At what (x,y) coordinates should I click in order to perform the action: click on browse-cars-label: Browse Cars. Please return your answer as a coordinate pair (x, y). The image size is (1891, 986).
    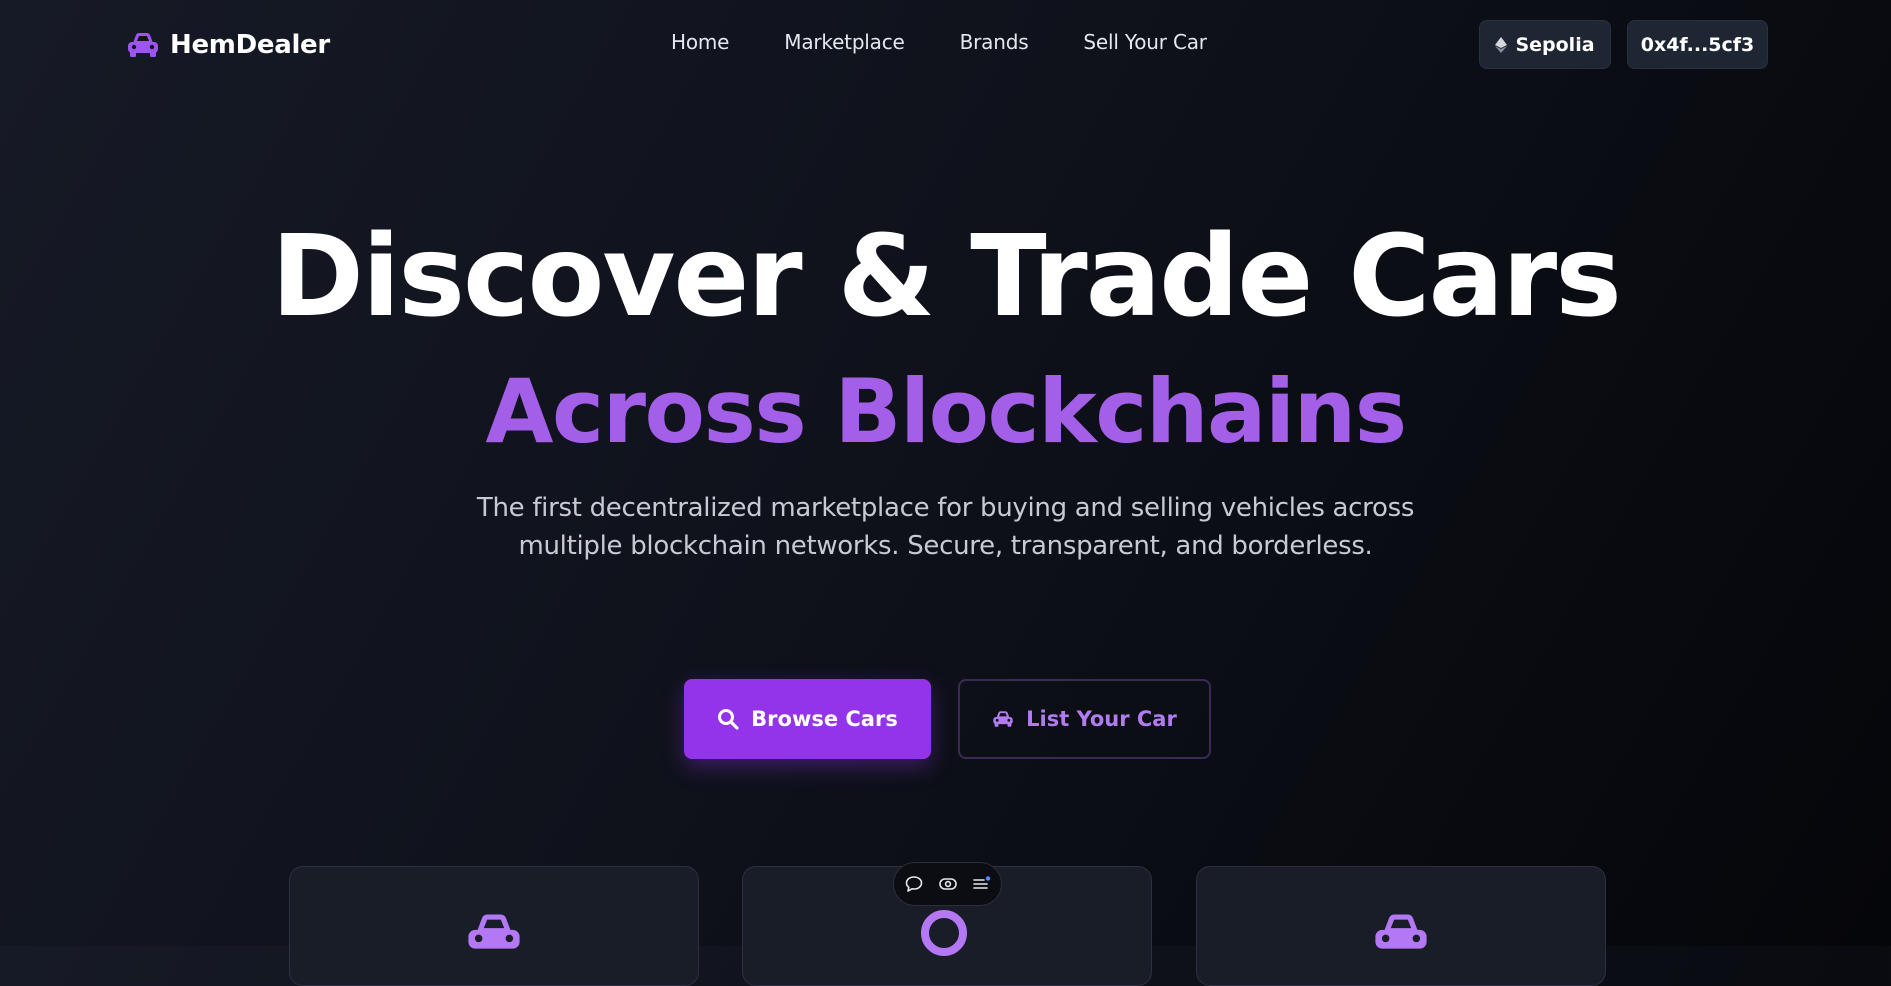
    Looking at the image, I should click on (824, 719).